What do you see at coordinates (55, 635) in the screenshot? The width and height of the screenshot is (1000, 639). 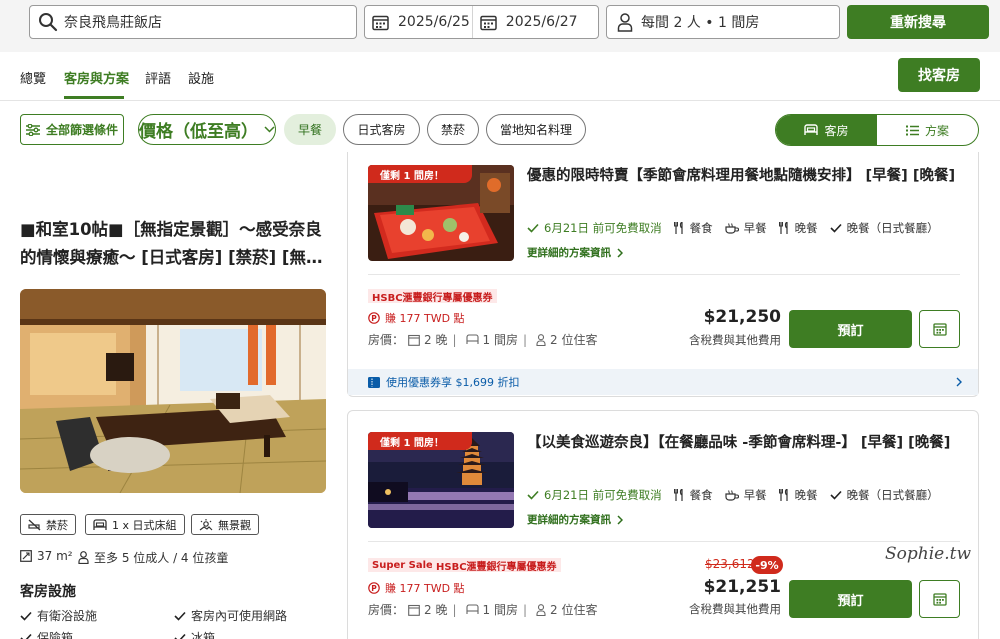 I see `amenity-label: 保險箱` at bounding box center [55, 635].